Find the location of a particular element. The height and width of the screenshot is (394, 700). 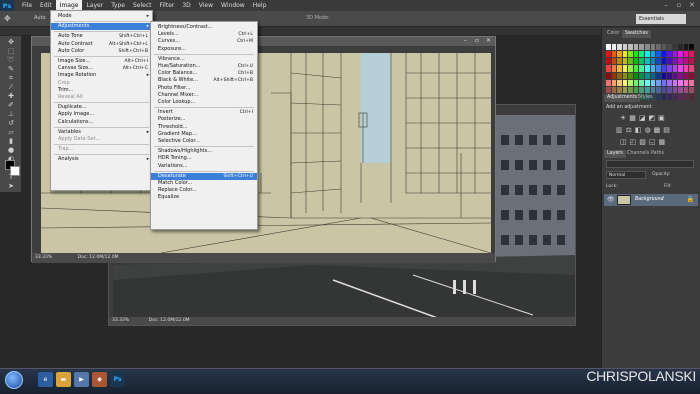

image-menu-item-analysis: Analysis ▸ is located at coordinates (101, 159).